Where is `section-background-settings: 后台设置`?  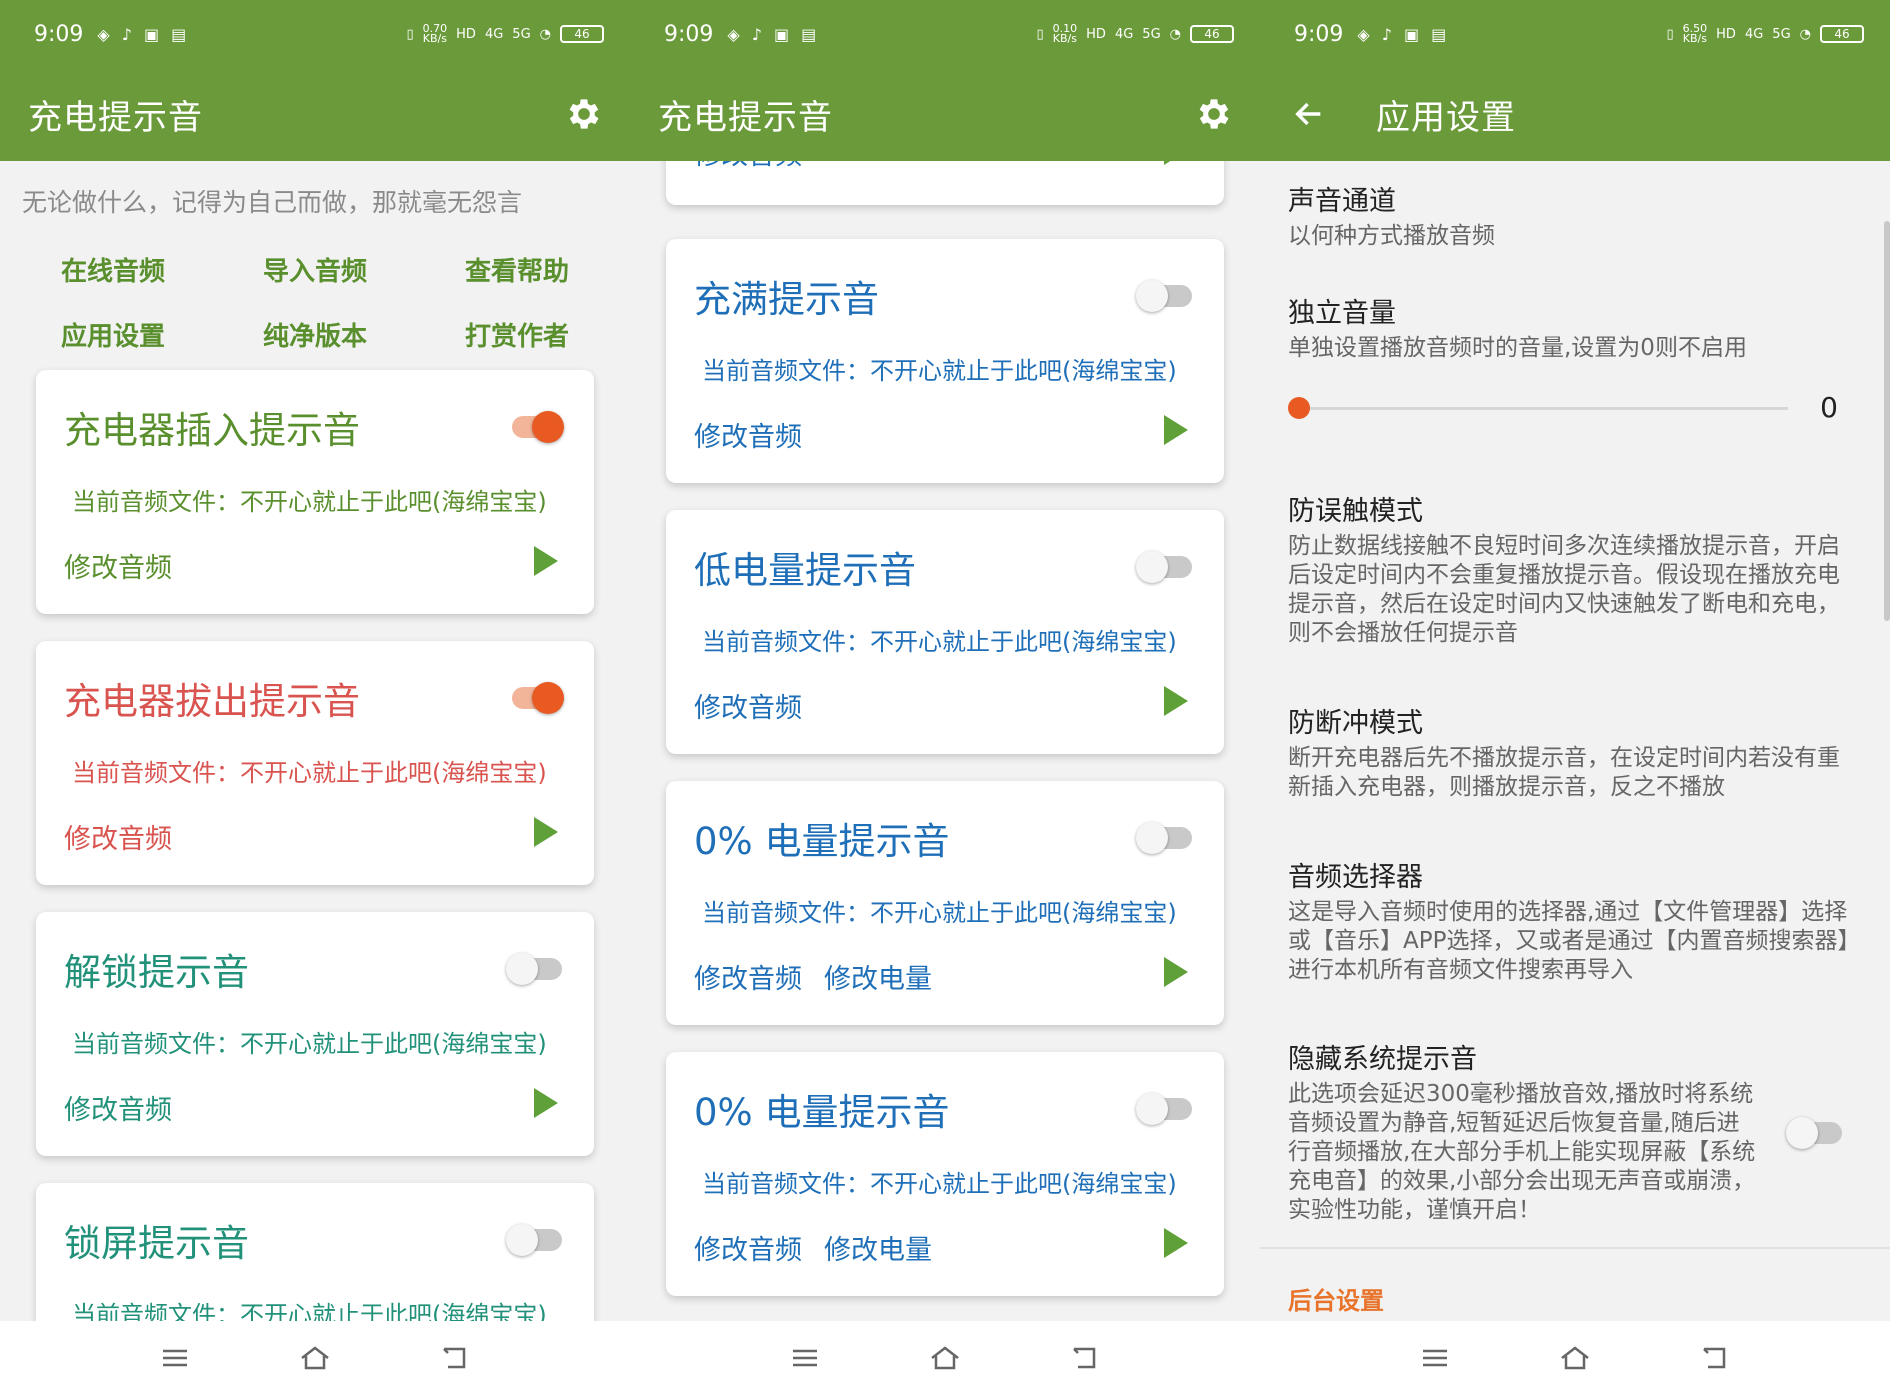 section-background-settings: 后台设置 is located at coordinates (1336, 1301).